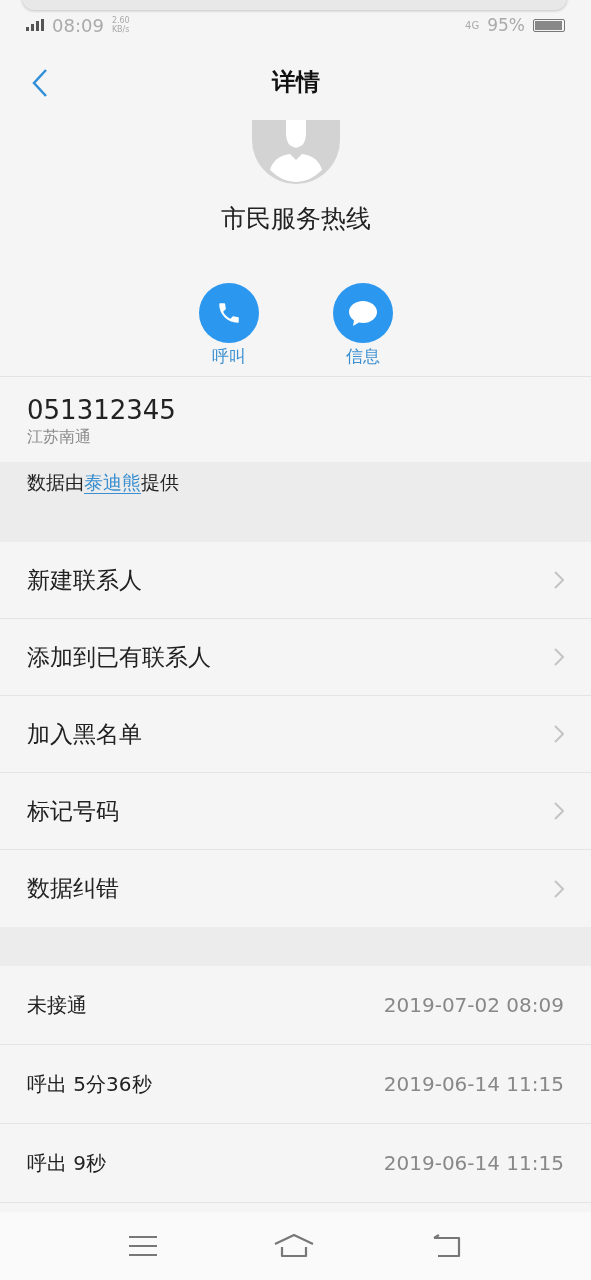 The width and height of the screenshot is (591, 1280). Describe the element at coordinates (103, 482) in the screenshot. I see `data-source-text: 数据由泰迪熊提供` at that location.